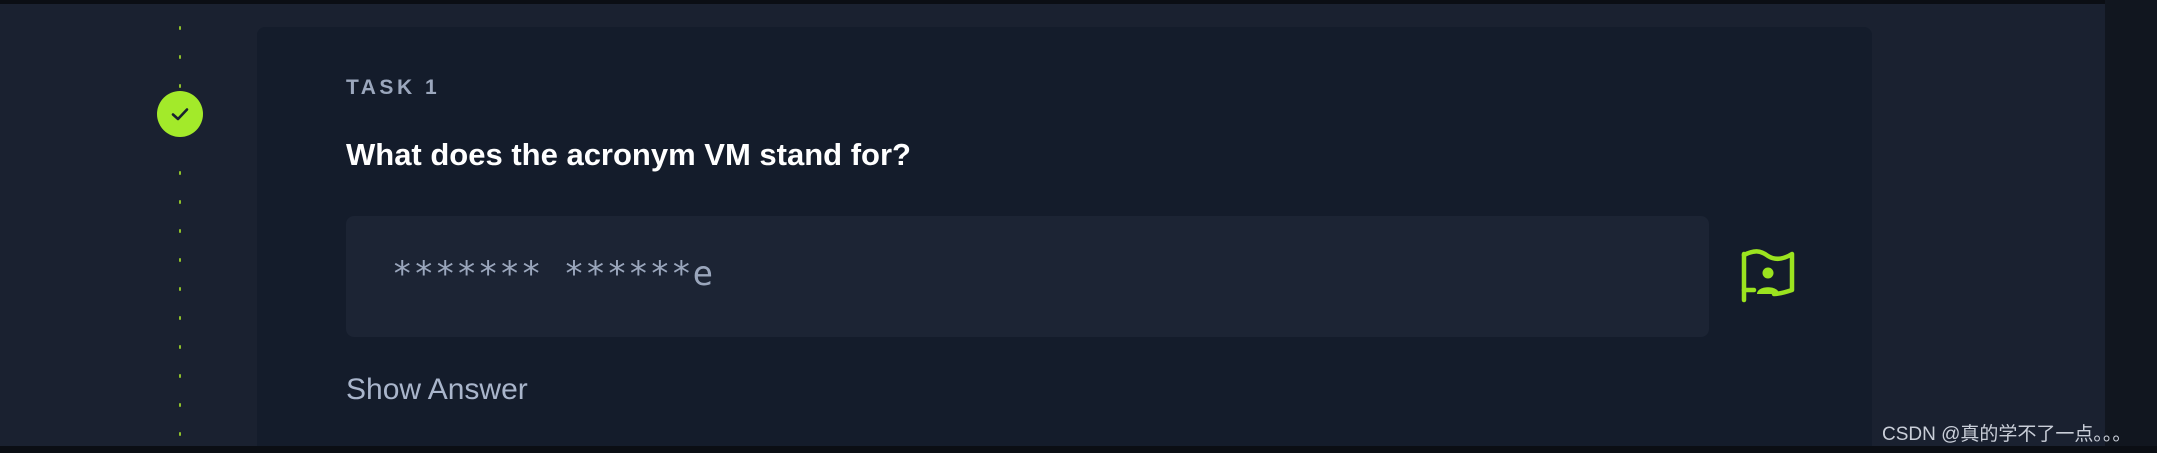 The height and width of the screenshot is (453, 2157). Describe the element at coordinates (1078, 449) in the screenshot. I see `bottom-border` at that location.